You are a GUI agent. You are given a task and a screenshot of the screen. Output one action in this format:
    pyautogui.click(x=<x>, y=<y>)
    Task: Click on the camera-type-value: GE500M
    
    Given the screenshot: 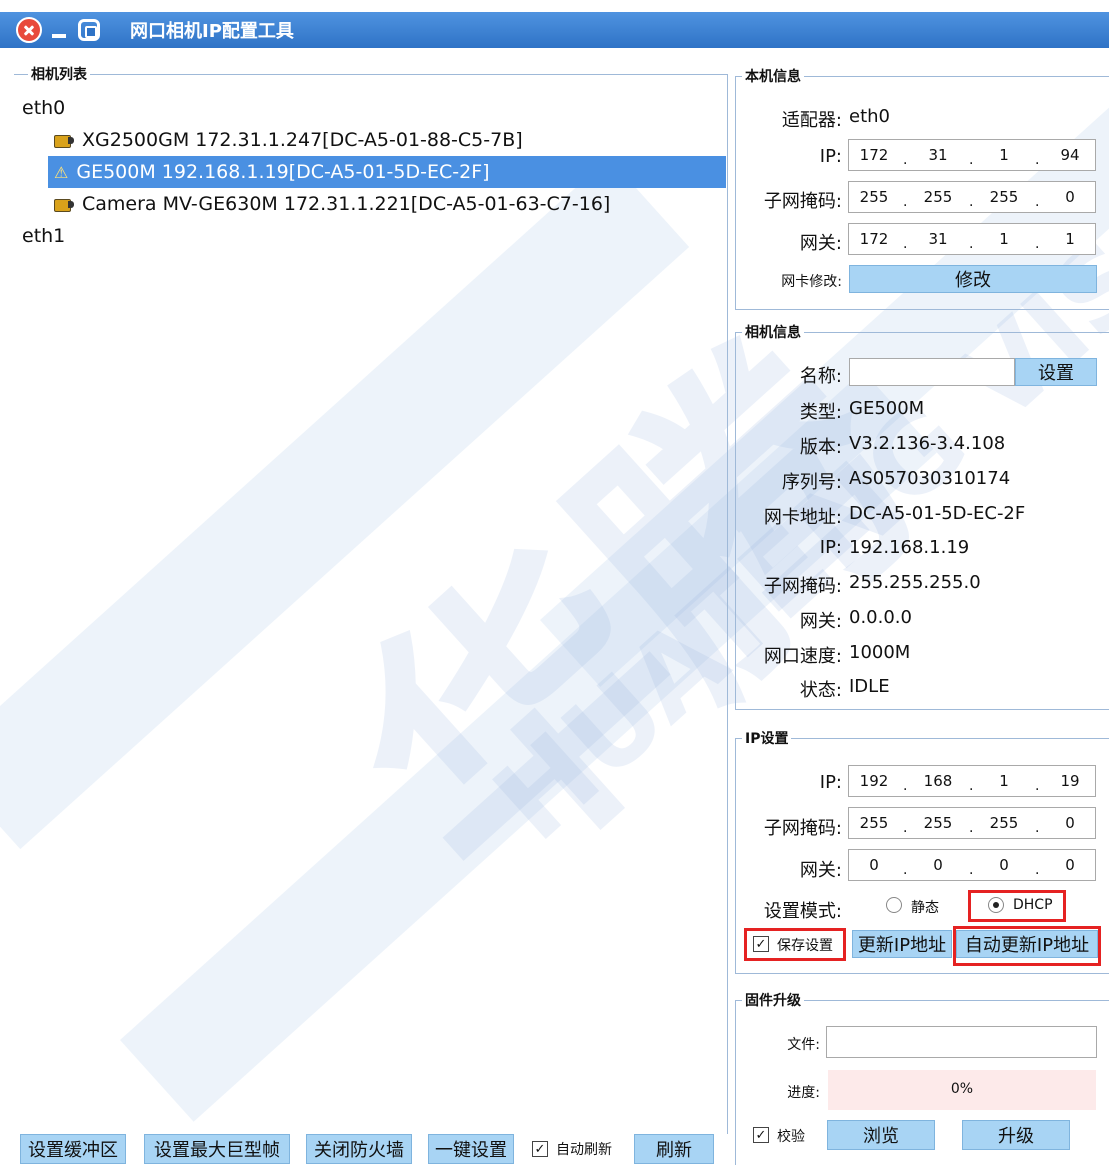 What is the action you would take?
    pyautogui.click(x=887, y=408)
    